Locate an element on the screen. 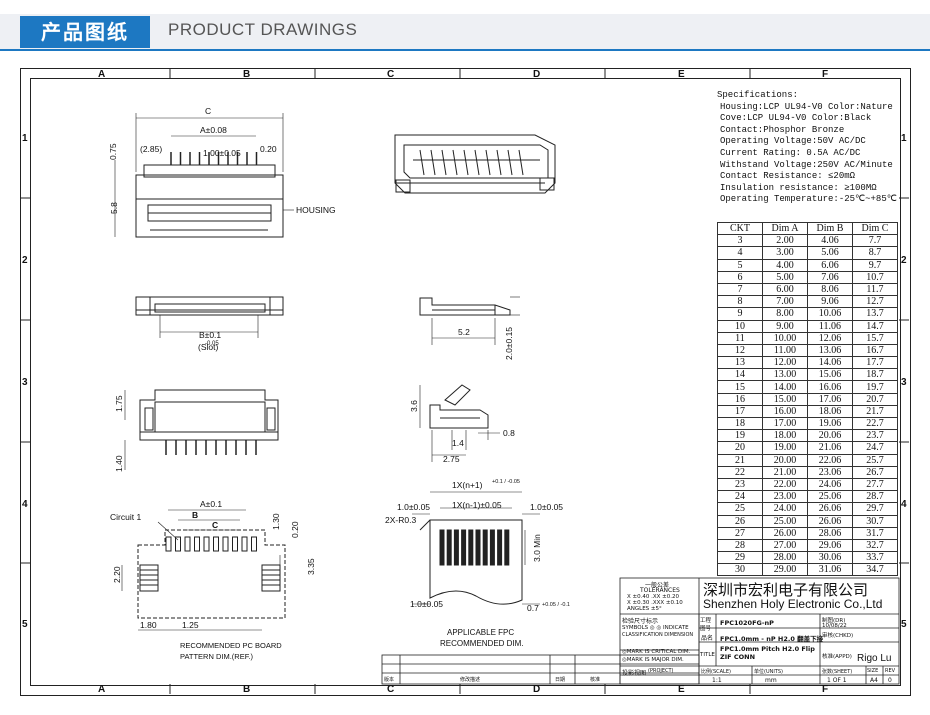  dimension-table-row: 6 5.00 7.06 10.7 is located at coordinates (807, 277).